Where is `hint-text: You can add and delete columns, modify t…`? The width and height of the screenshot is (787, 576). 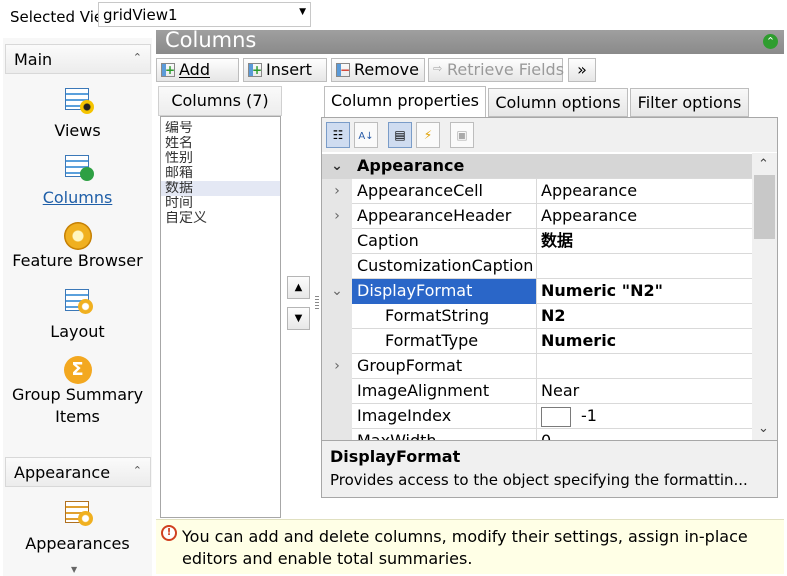
hint-text: You can add and delete columns, modify t… is located at coordinates (465, 547).